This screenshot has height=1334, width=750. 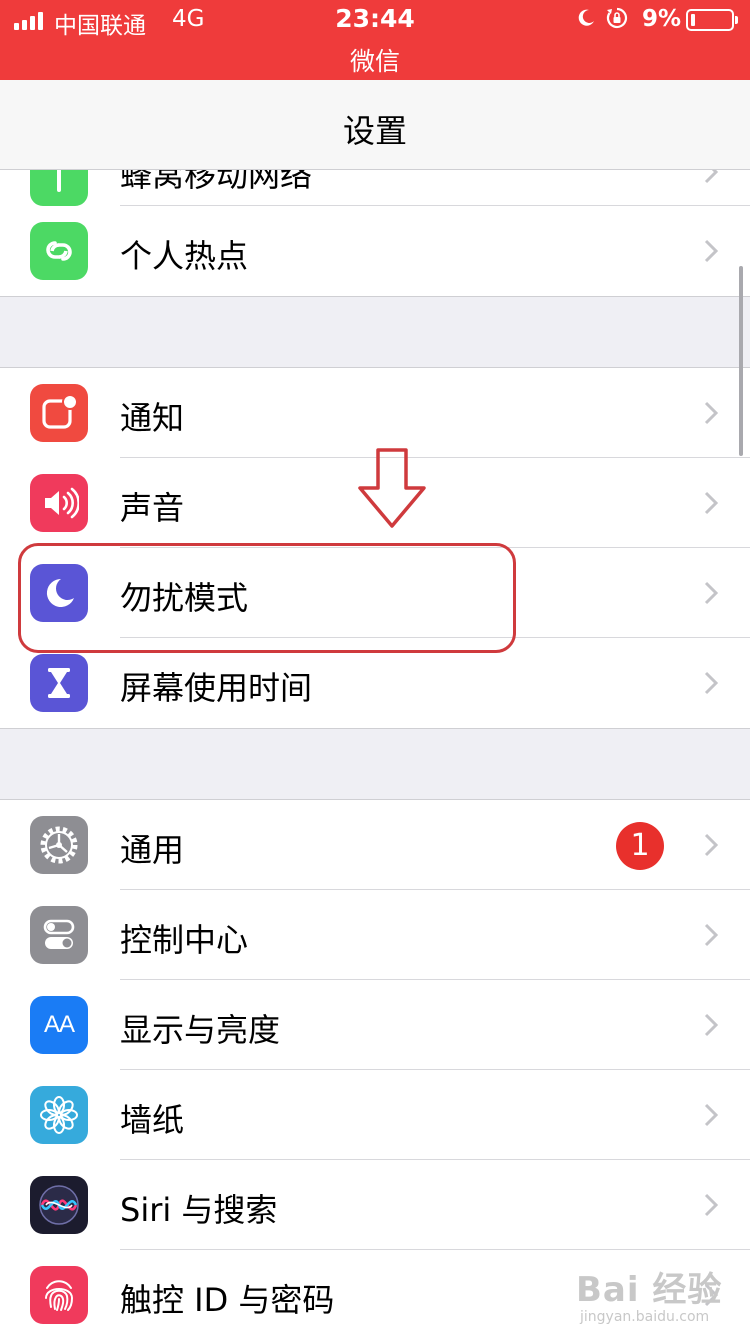 What do you see at coordinates (59, 503) in the screenshot?
I see `speaker-icon` at bounding box center [59, 503].